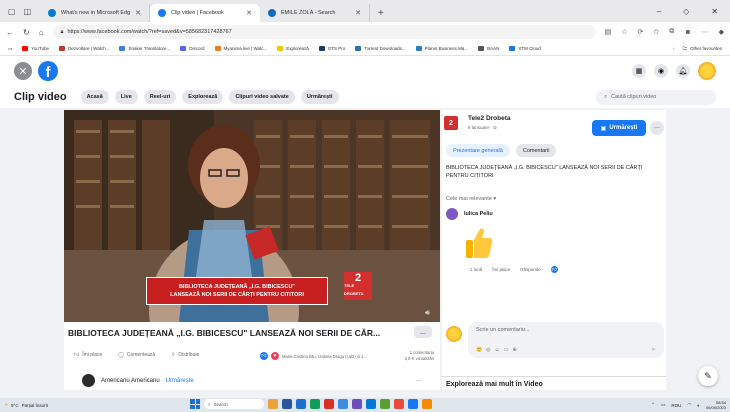 The image size is (730, 412). Describe the element at coordinates (479, 350) in the screenshot. I see `emoji-icon: 🙂` at that location.